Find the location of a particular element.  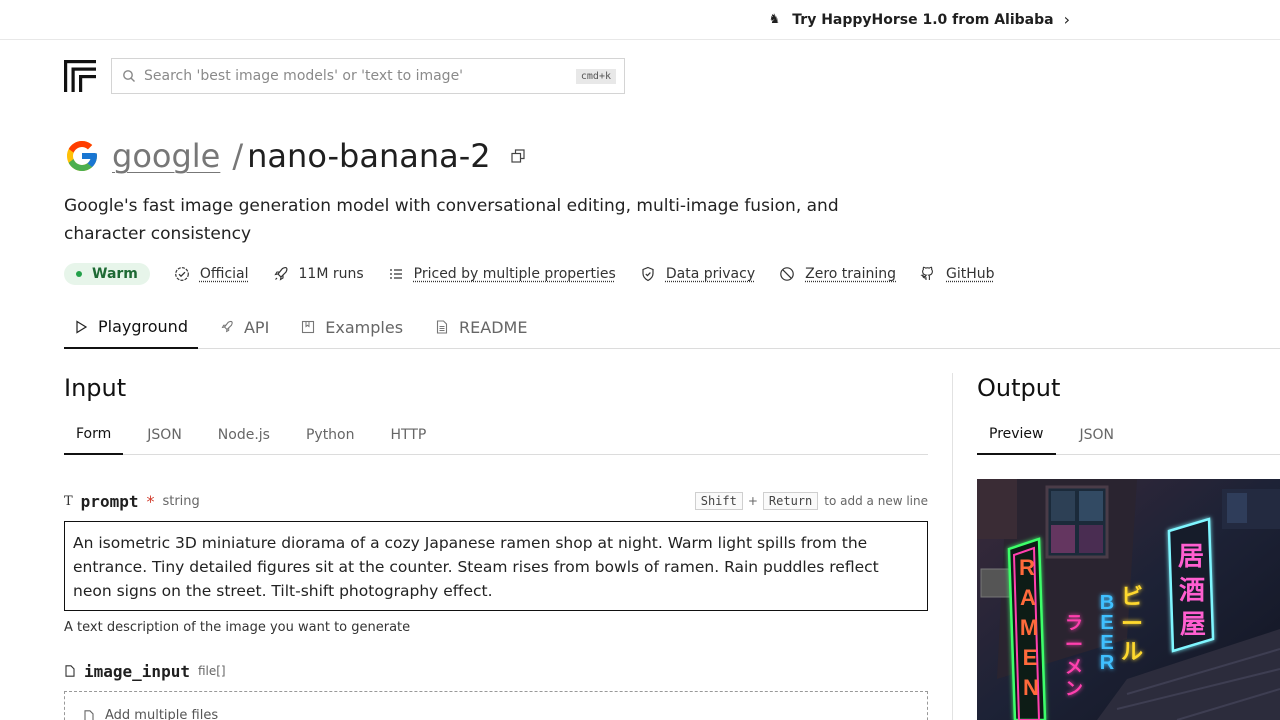

image-input-field-name: image_input is located at coordinates (137, 671).